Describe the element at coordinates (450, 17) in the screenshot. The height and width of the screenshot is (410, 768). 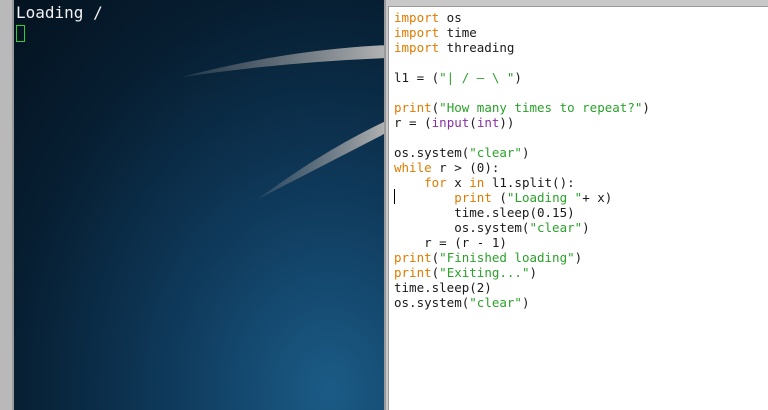
I see `code-token: os` at that location.